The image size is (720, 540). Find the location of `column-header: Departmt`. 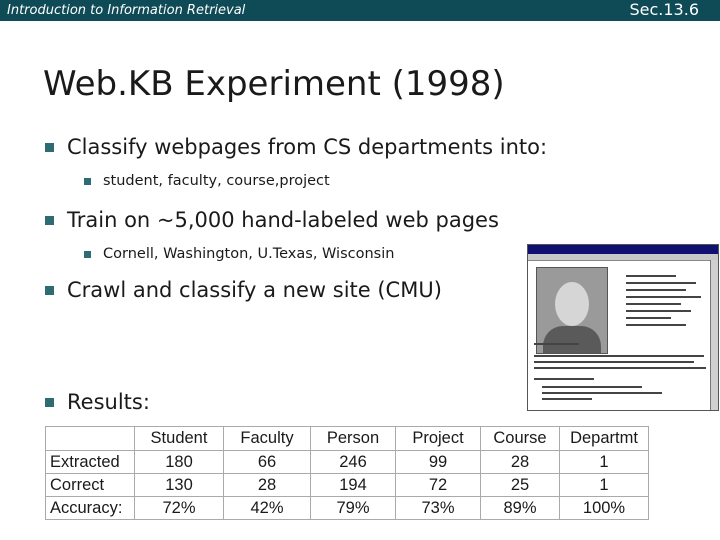

column-header: Departmt is located at coordinates (604, 438).